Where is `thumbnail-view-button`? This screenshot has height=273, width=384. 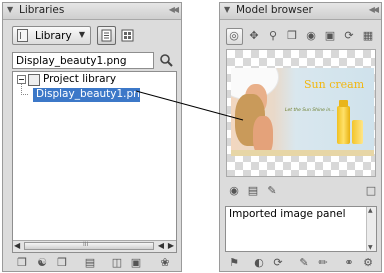 thumbnail-view-button is located at coordinates (127, 35).